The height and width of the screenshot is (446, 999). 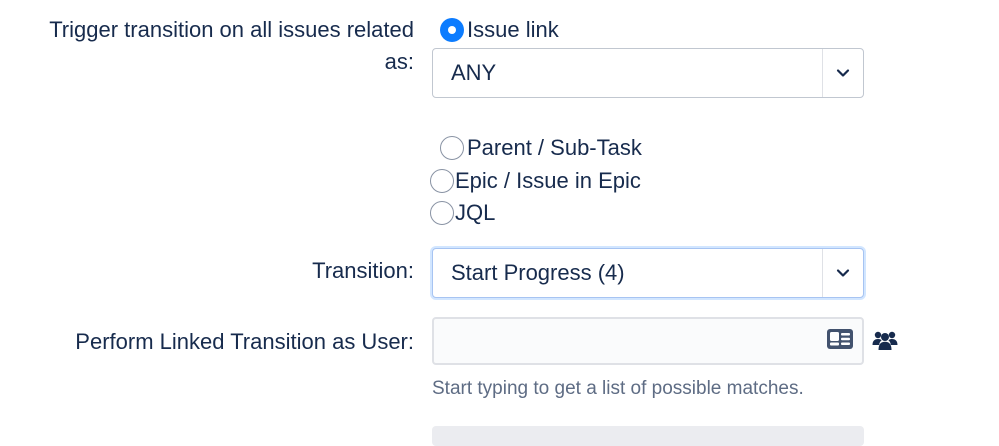 What do you see at coordinates (399, 61) in the screenshot?
I see `trigger-label-line2: as:` at bounding box center [399, 61].